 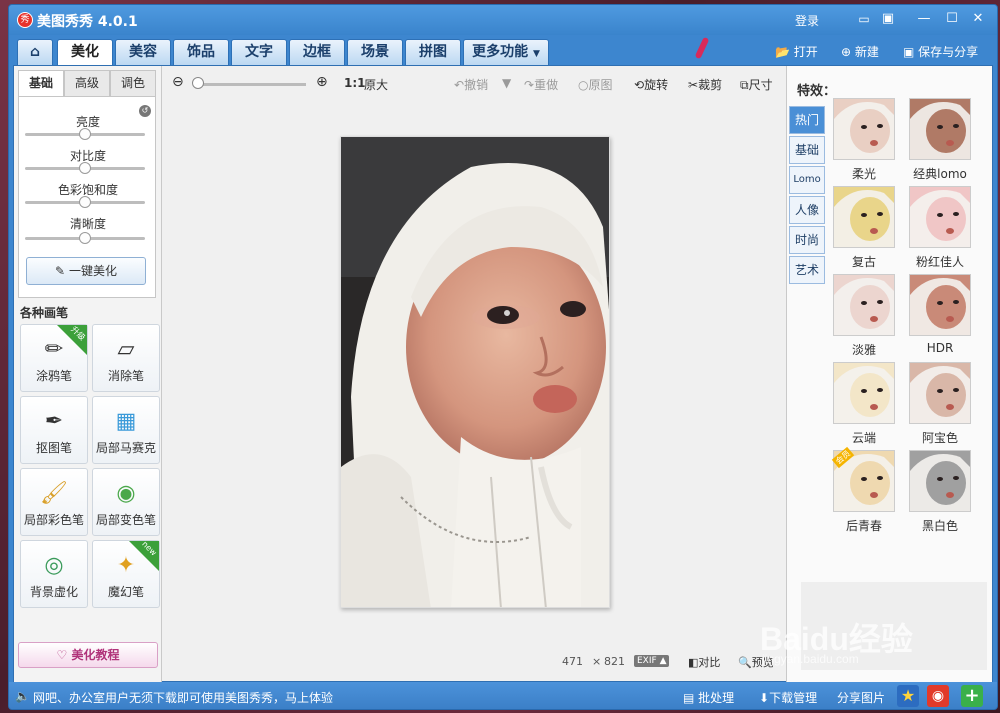 What do you see at coordinates (807, 270) in the screenshot?
I see `effect-cat-art: 艺术` at bounding box center [807, 270].